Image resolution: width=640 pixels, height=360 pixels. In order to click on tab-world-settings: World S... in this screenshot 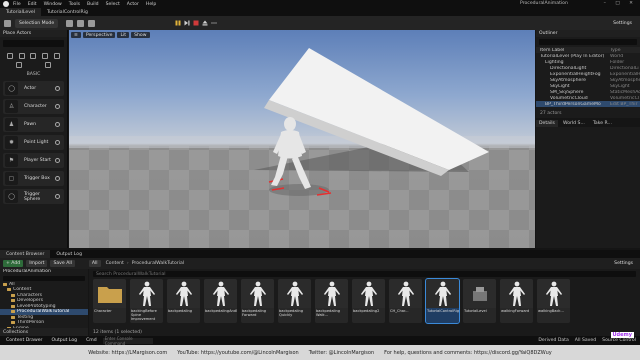, I will do `click(574, 123)`.